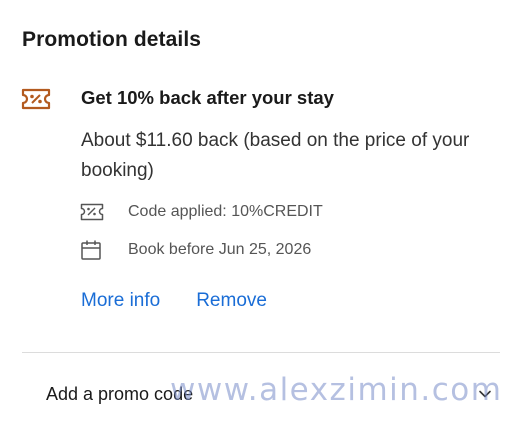 This screenshot has height=424, width=516. What do you see at coordinates (225, 211) in the screenshot?
I see `code-applied-text: Code applied: 10%CREDIT` at bounding box center [225, 211].